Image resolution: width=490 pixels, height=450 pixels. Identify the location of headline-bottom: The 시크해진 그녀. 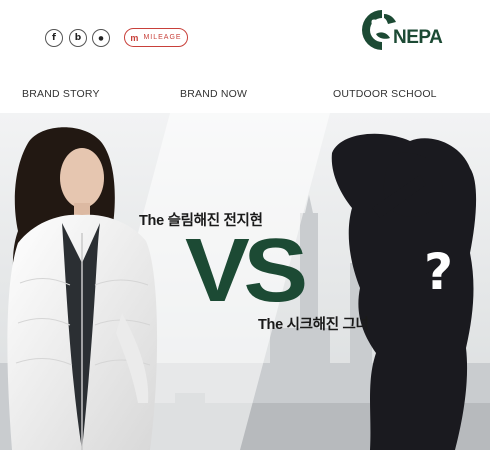
(313, 325).